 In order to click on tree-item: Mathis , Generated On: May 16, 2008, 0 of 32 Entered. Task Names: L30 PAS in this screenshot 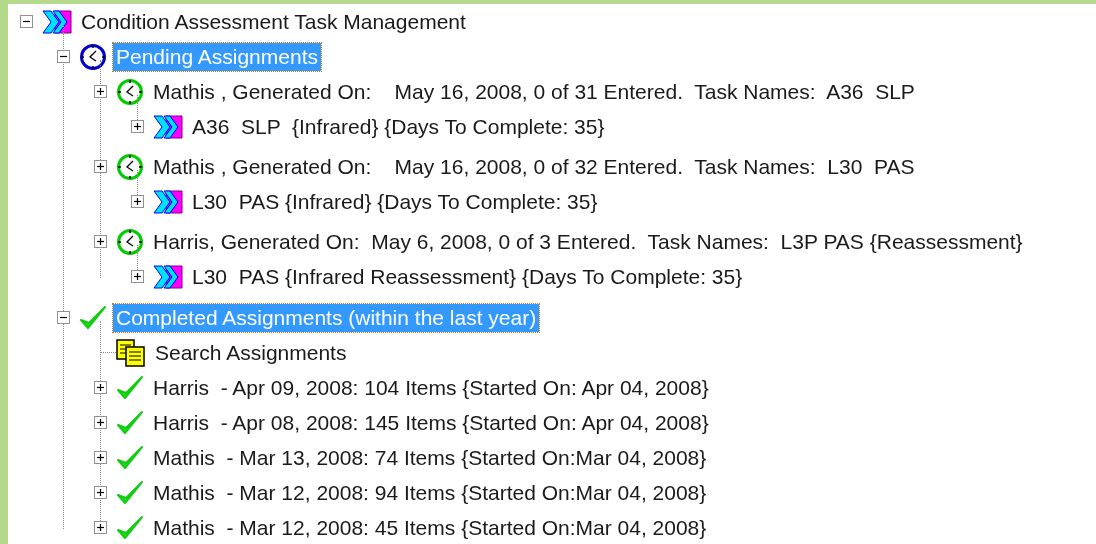, I will do `click(534, 166)`.